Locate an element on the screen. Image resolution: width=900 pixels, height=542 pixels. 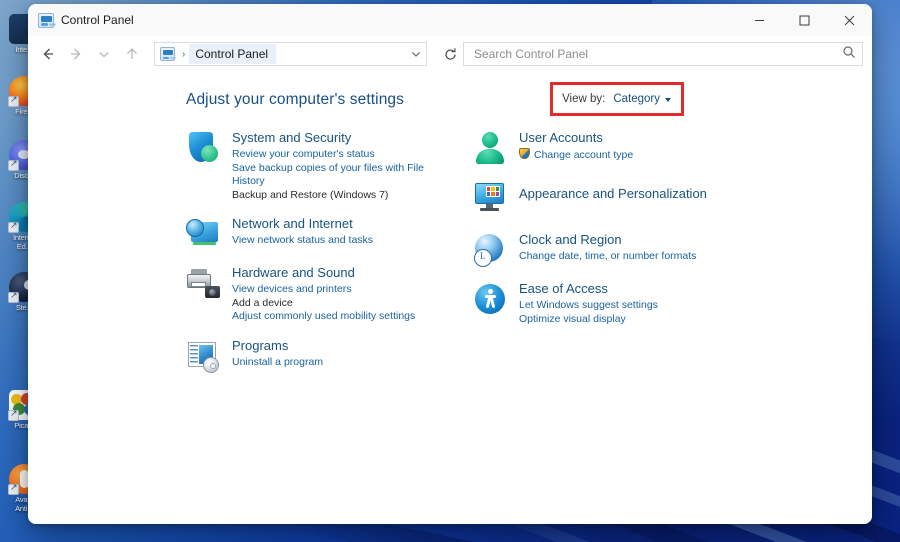
category-link: Adjust commonly used mobility settings is located at coordinates (323, 317).